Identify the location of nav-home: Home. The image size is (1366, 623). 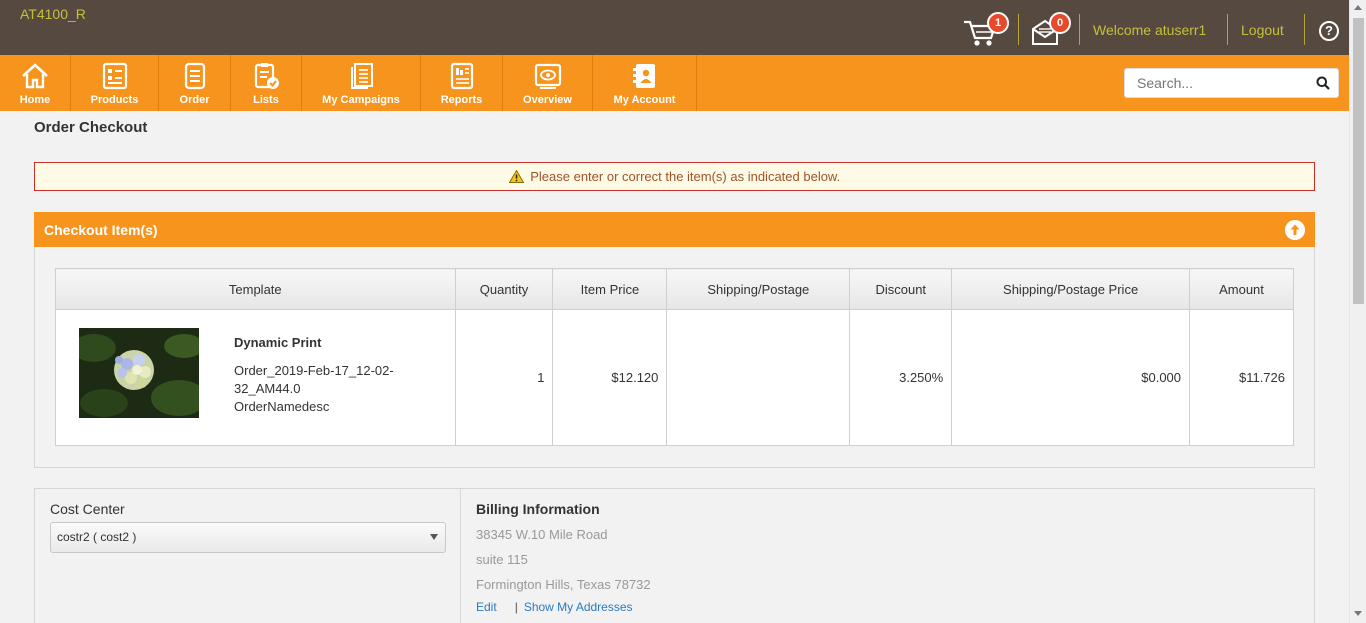
(35, 83).